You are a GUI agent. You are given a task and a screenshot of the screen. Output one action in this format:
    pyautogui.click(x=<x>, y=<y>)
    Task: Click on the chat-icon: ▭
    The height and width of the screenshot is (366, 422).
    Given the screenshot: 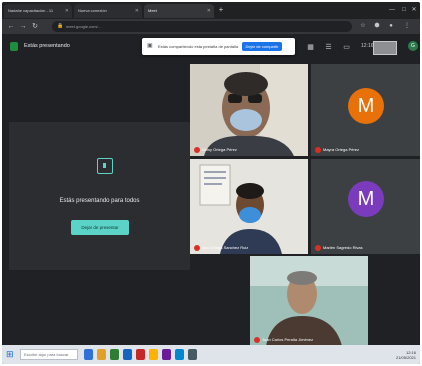 What is the action you would take?
    pyautogui.click(x=346, y=47)
    